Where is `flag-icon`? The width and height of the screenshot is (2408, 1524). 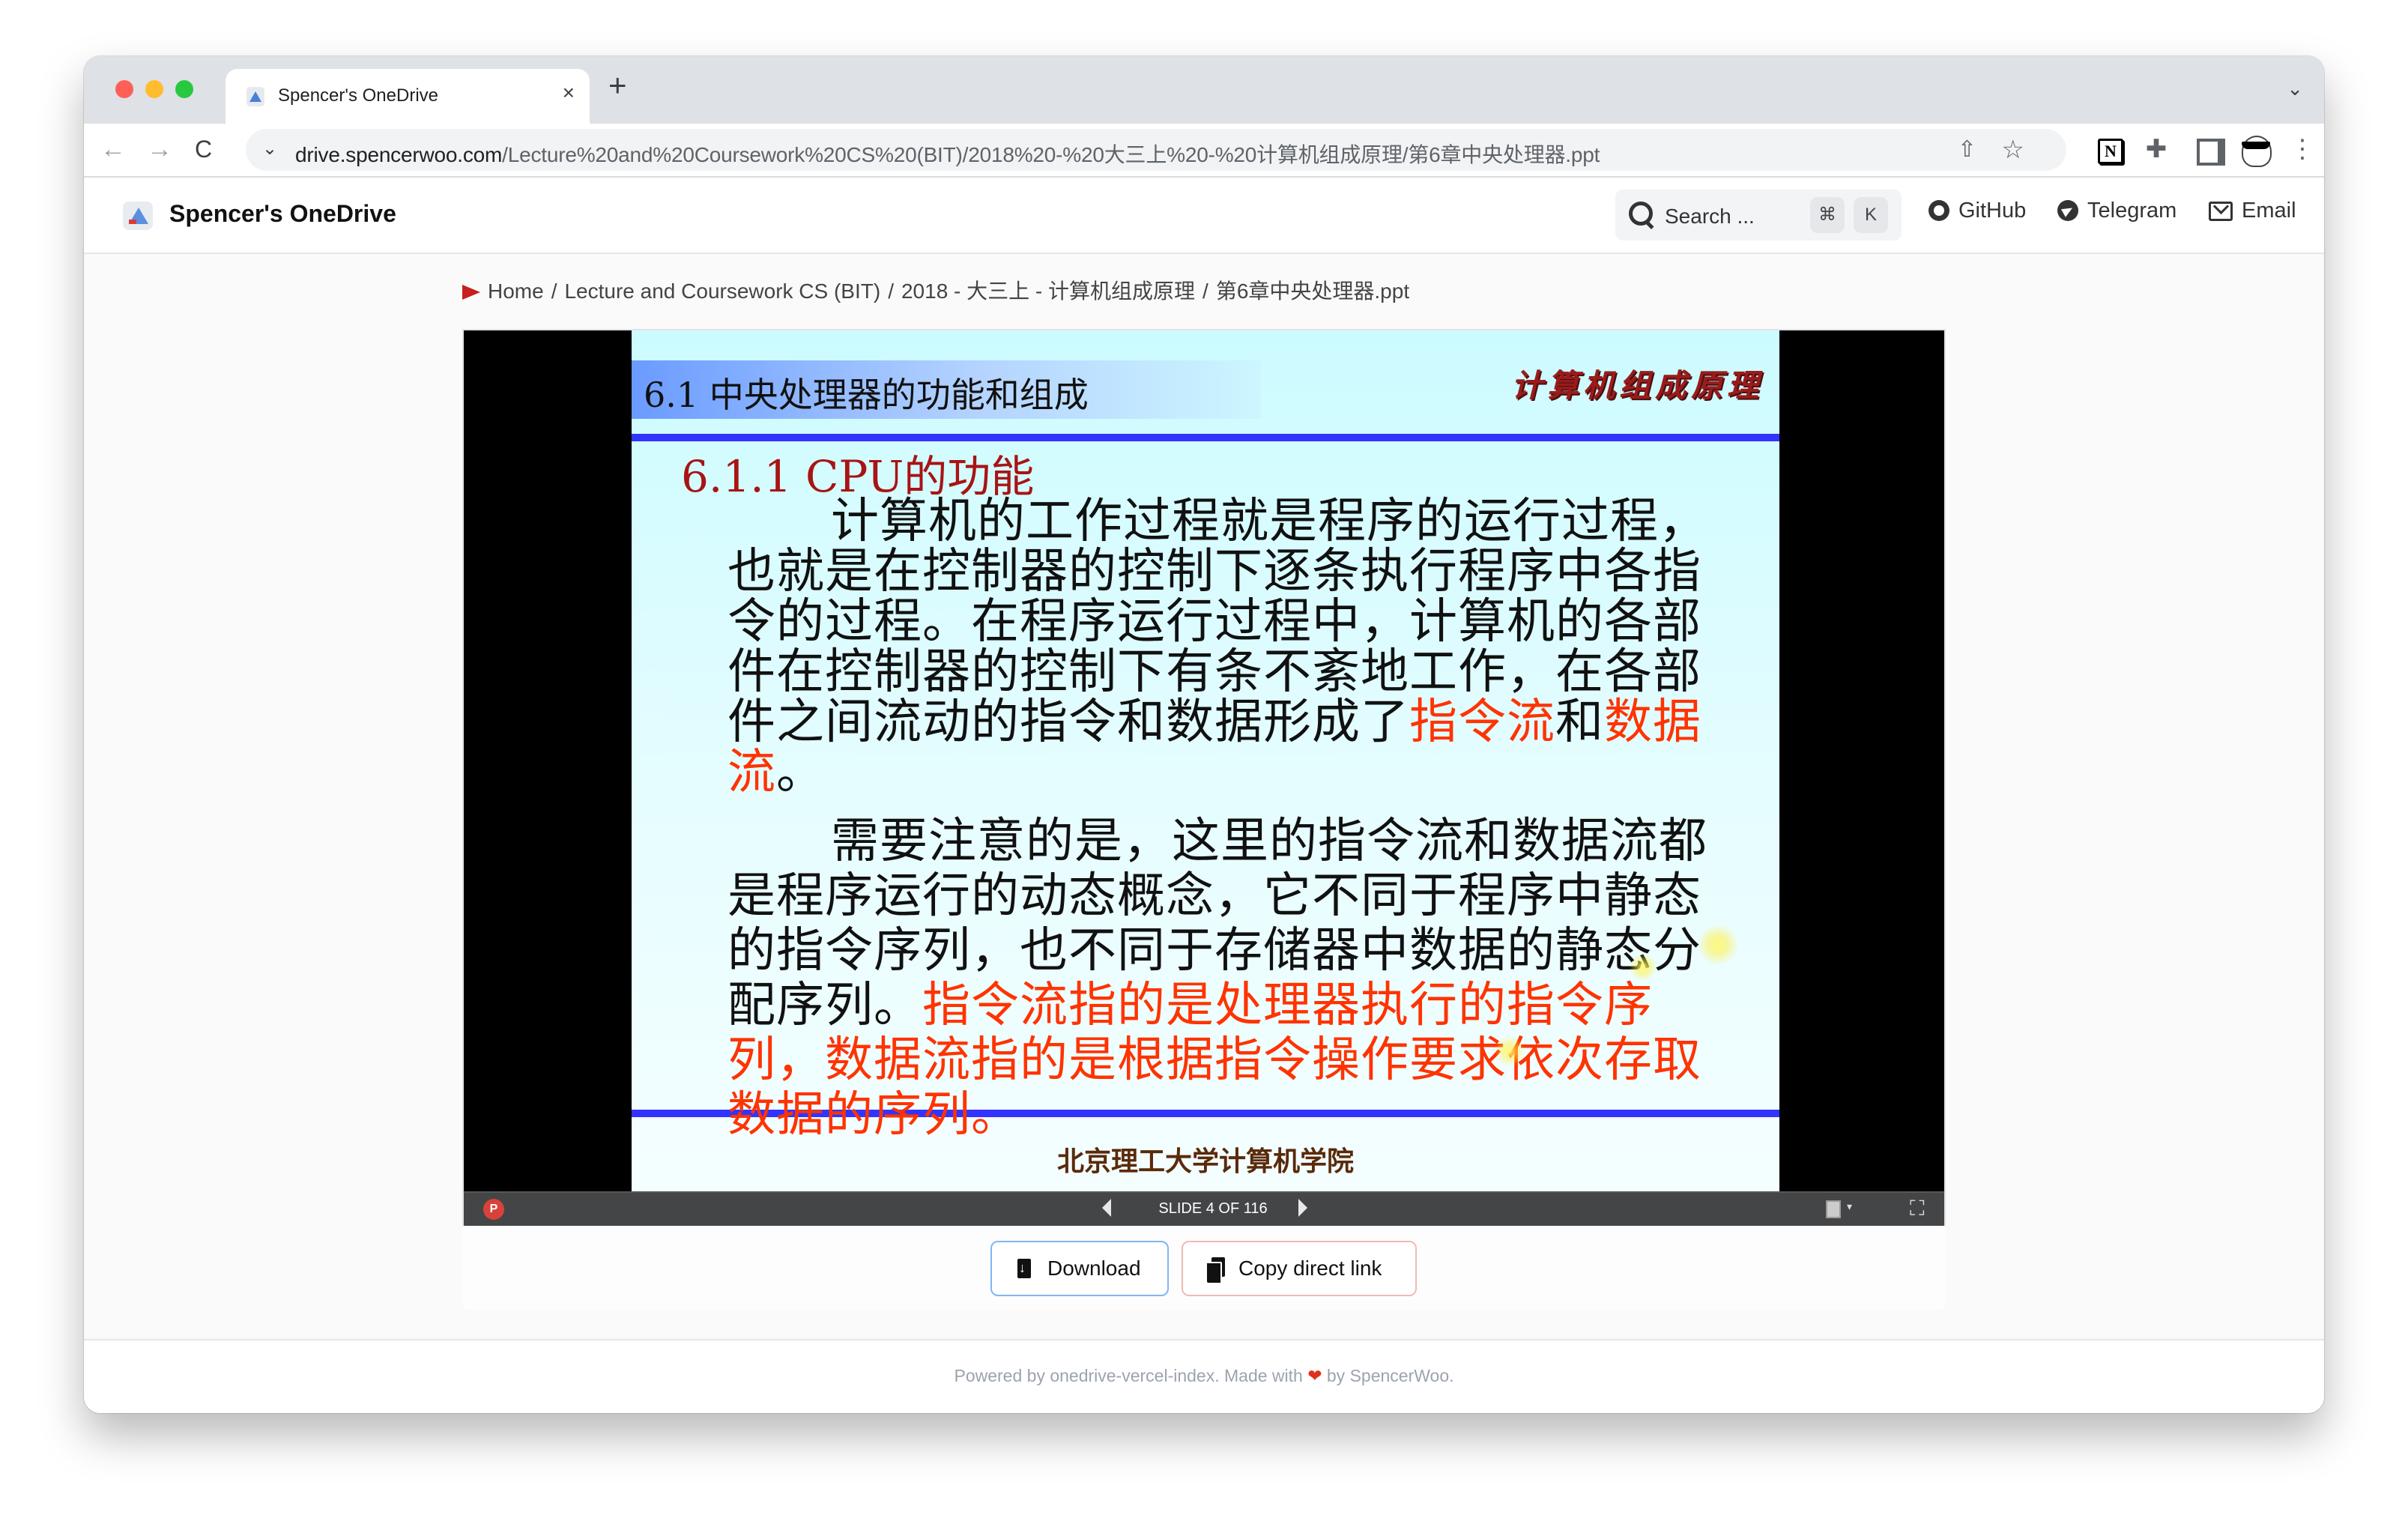 flag-icon is located at coordinates (471, 292).